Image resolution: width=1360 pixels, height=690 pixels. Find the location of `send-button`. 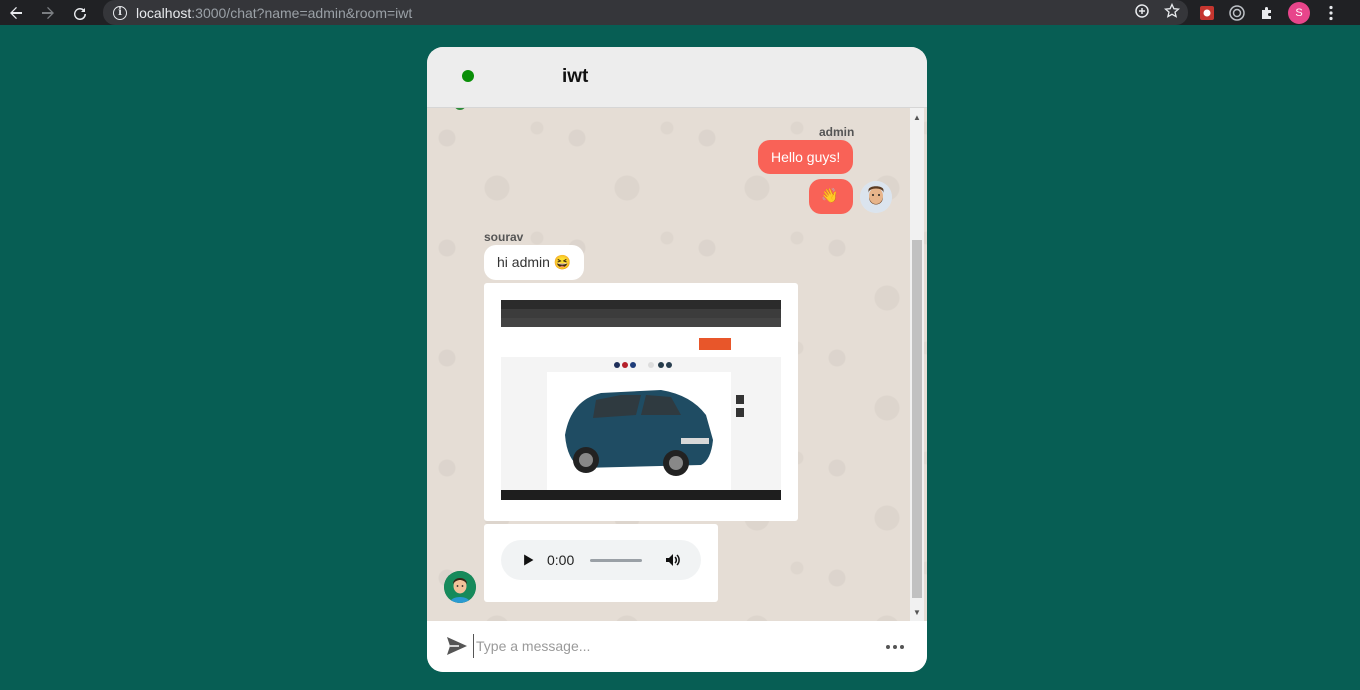

send-button is located at coordinates (457, 646).